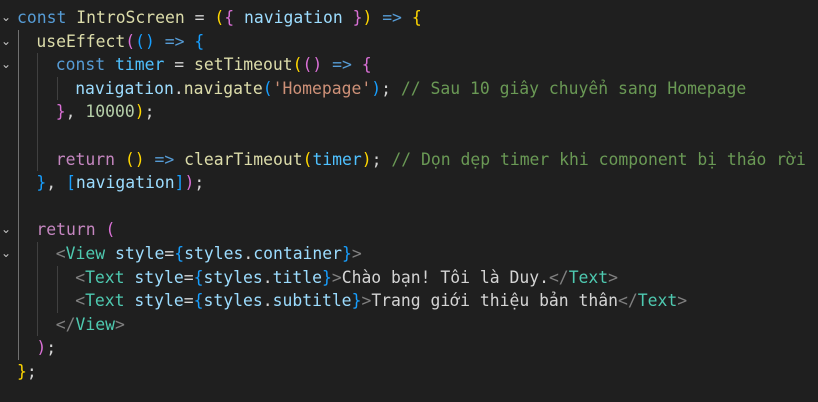 The width and height of the screenshot is (818, 402). Describe the element at coordinates (198, 277) in the screenshot. I see `code-token: {` at that location.